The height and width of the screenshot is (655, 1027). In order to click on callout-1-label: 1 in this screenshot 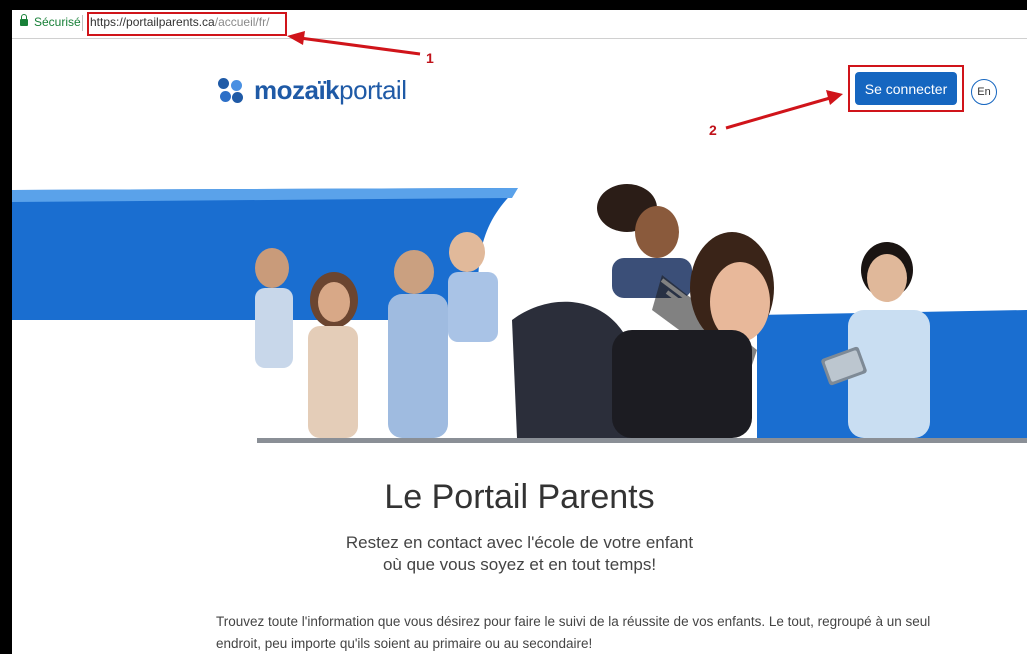, I will do `click(430, 58)`.